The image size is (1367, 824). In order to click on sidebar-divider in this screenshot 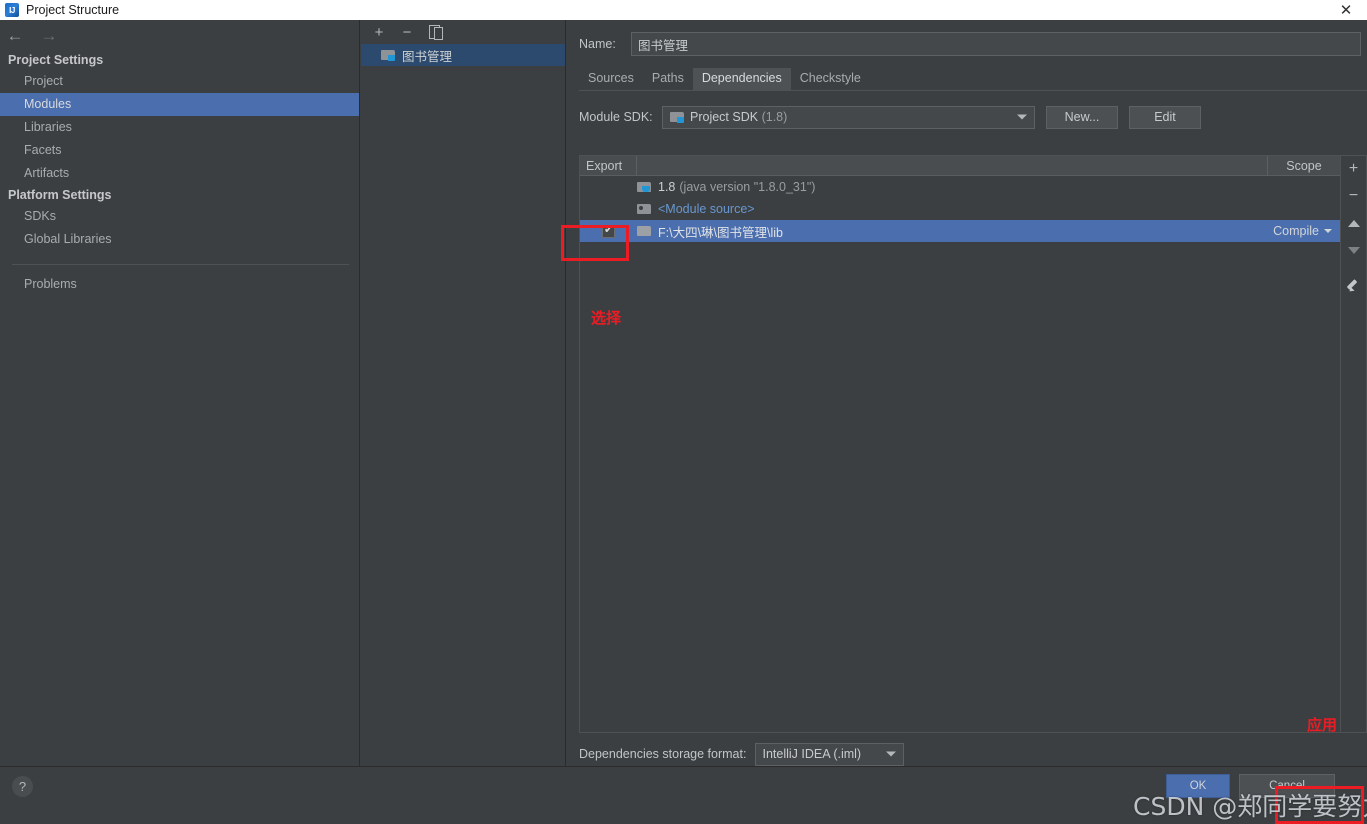, I will do `click(180, 264)`.